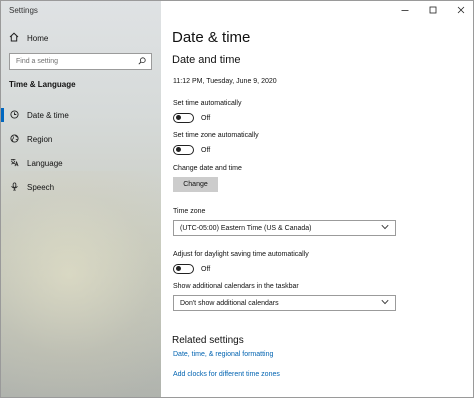  I want to click on window-title: Settings, so click(23, 10).